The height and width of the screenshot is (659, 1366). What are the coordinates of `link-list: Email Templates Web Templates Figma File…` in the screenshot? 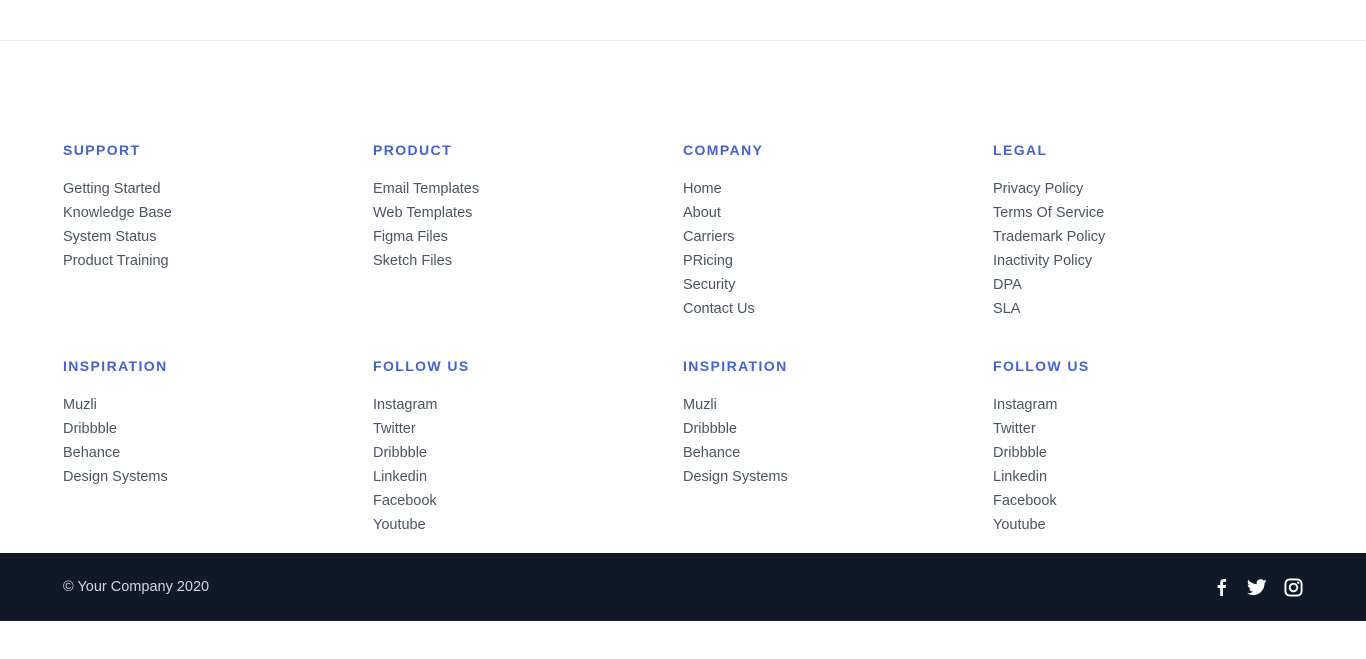 It's located at (513, 225).